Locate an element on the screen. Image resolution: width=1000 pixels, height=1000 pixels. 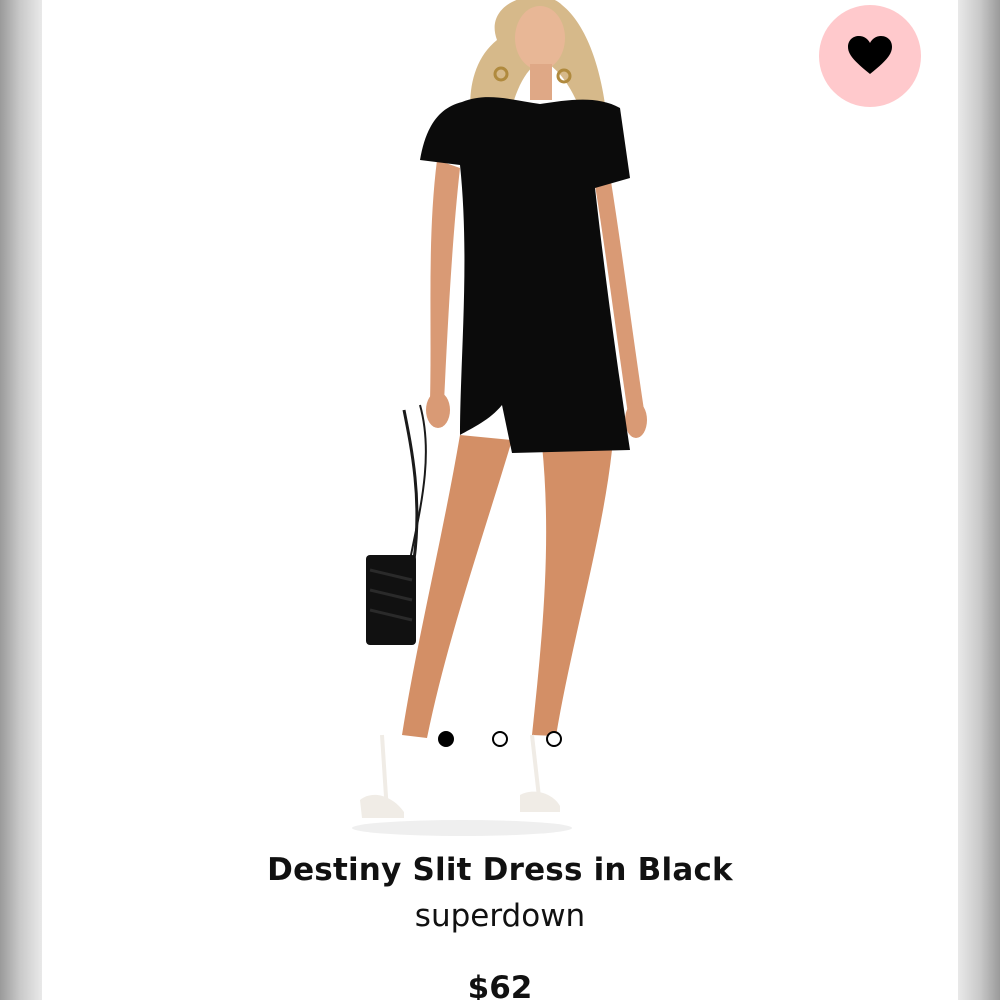
heart-icon is located at coordinates (870, 55).